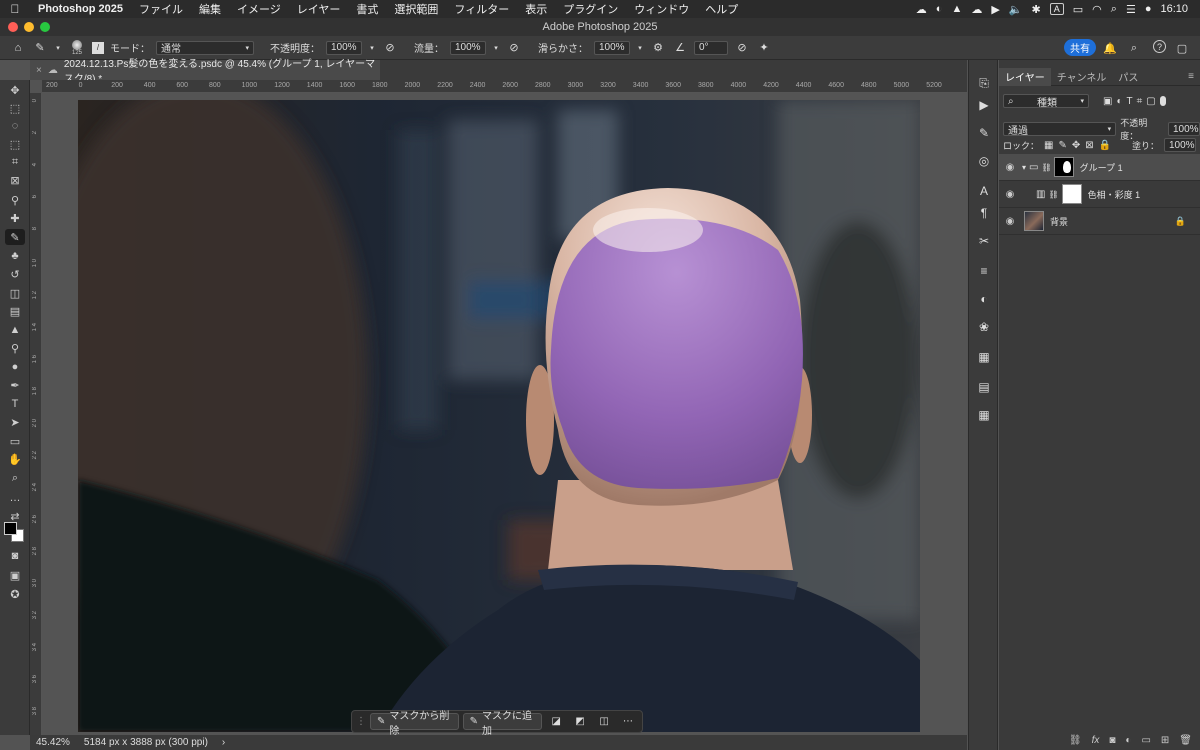 This screenshot has height=750, width=1200. What do you see at coordinates (161, 9) in the screenshot?
I see `menu-file: ファイル` at bounding box center [161, 9].